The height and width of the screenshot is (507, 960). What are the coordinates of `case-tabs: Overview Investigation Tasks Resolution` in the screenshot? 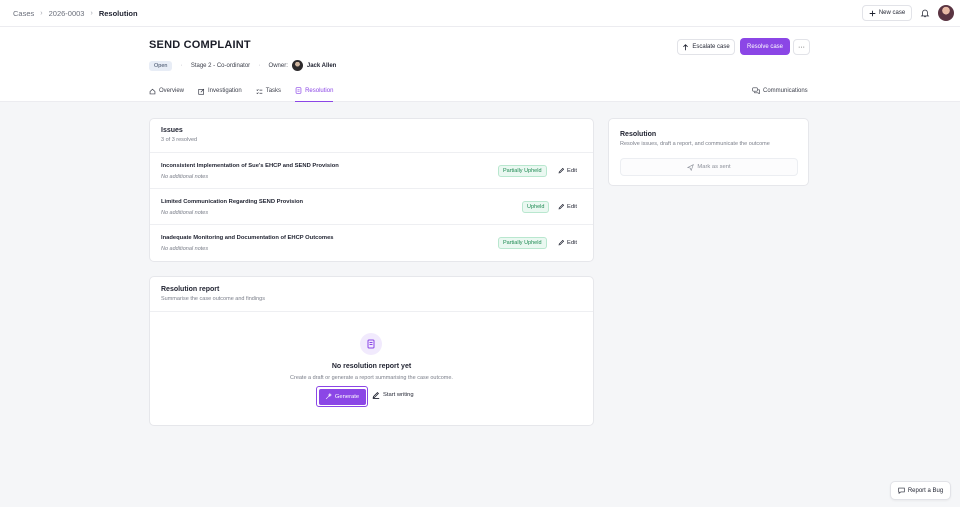 It's located at (241, 94).